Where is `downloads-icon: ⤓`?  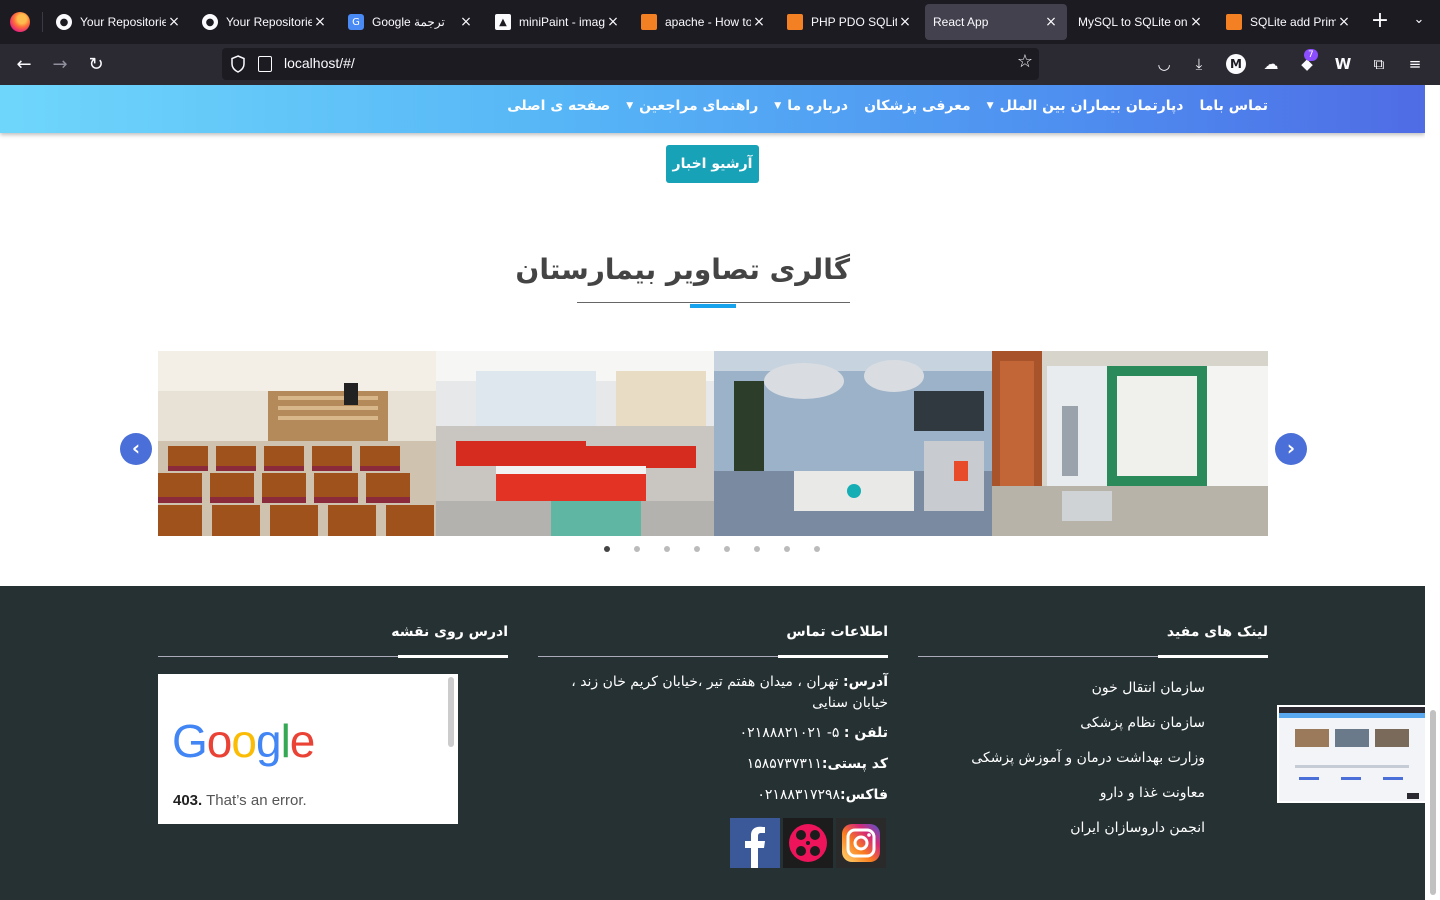 downloads-icon: ⤓ is located at coordinates (1199, 64).